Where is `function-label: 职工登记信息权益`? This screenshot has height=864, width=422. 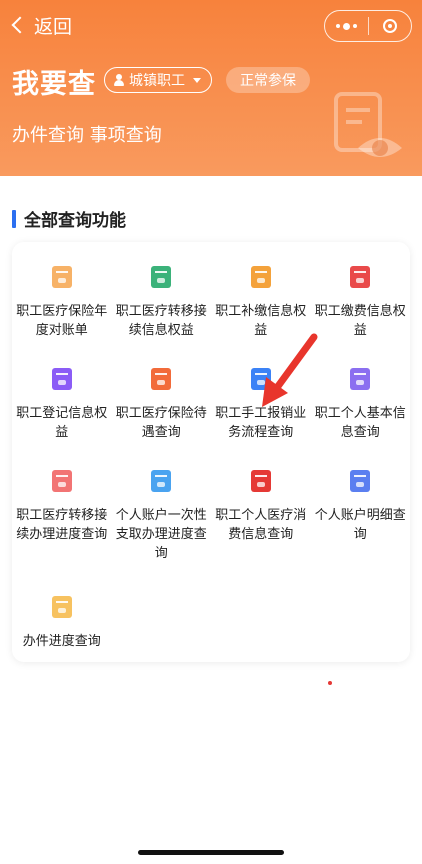 function-label: 职工登记信息权益 is located at coordinates (62, 423).